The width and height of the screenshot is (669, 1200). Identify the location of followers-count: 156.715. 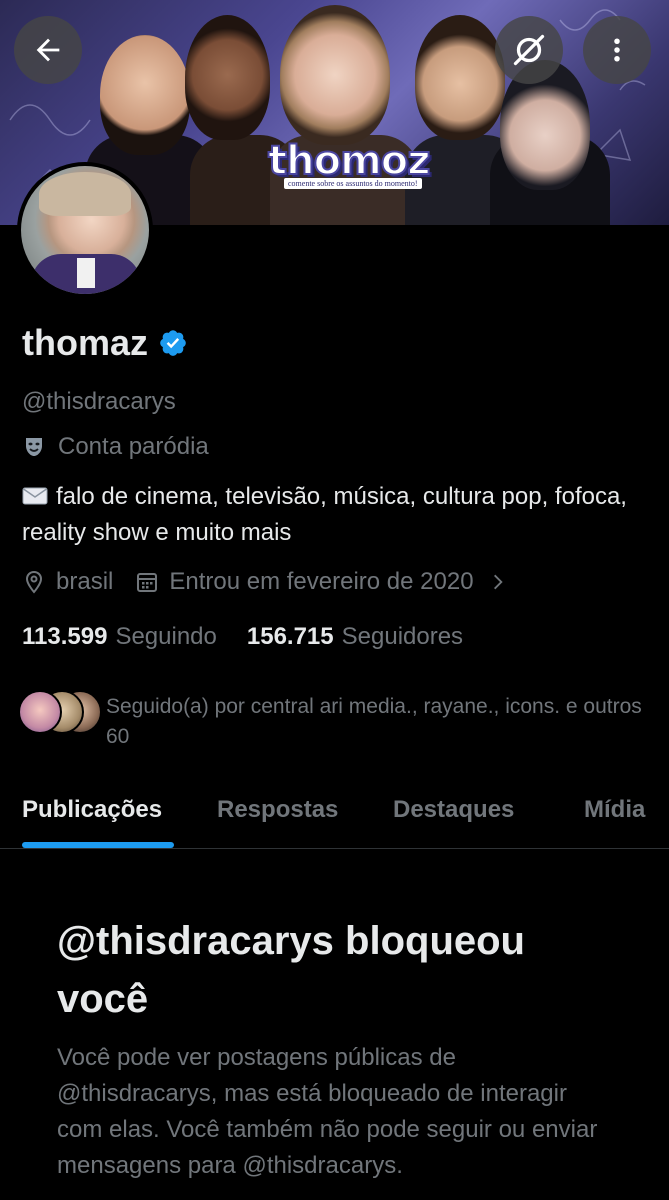
(290, 637).